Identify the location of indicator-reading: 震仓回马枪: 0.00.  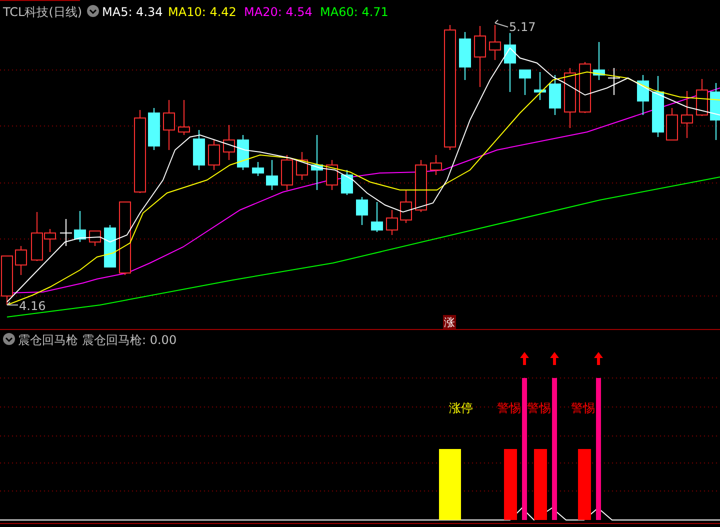
(129, 340).